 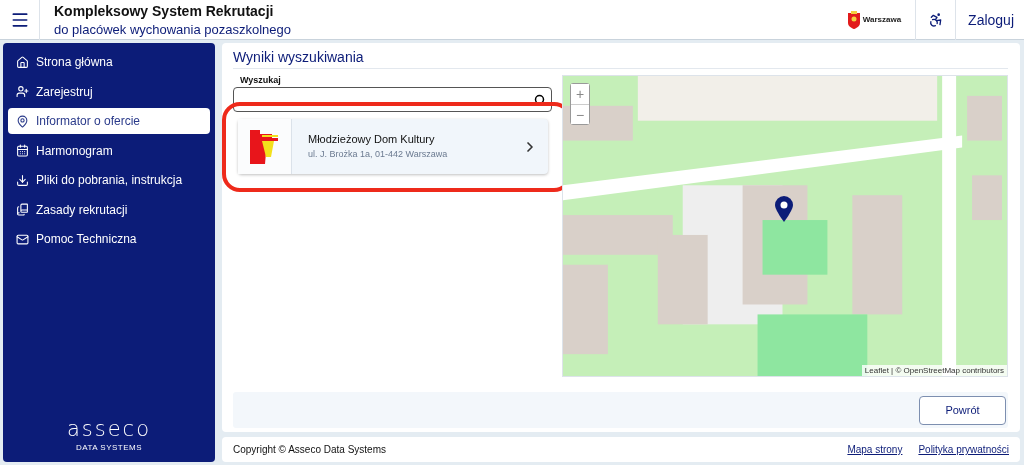 What do you see at coordinates (309, 449) in the screenshot?
I see `copyright-text: Copyright © Asseco Data Systems` at bounding box center [309, 449].